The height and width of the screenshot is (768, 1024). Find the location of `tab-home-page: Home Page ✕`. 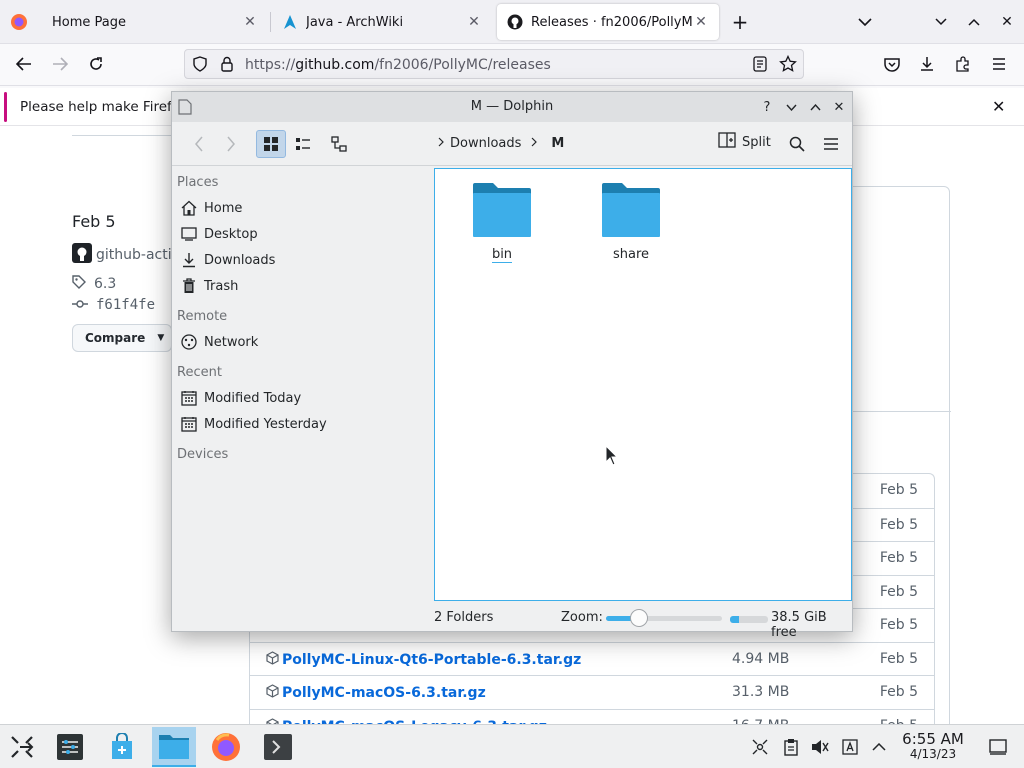

tab-home-page: Home Page ✕ is located at coordinates (155, 22).